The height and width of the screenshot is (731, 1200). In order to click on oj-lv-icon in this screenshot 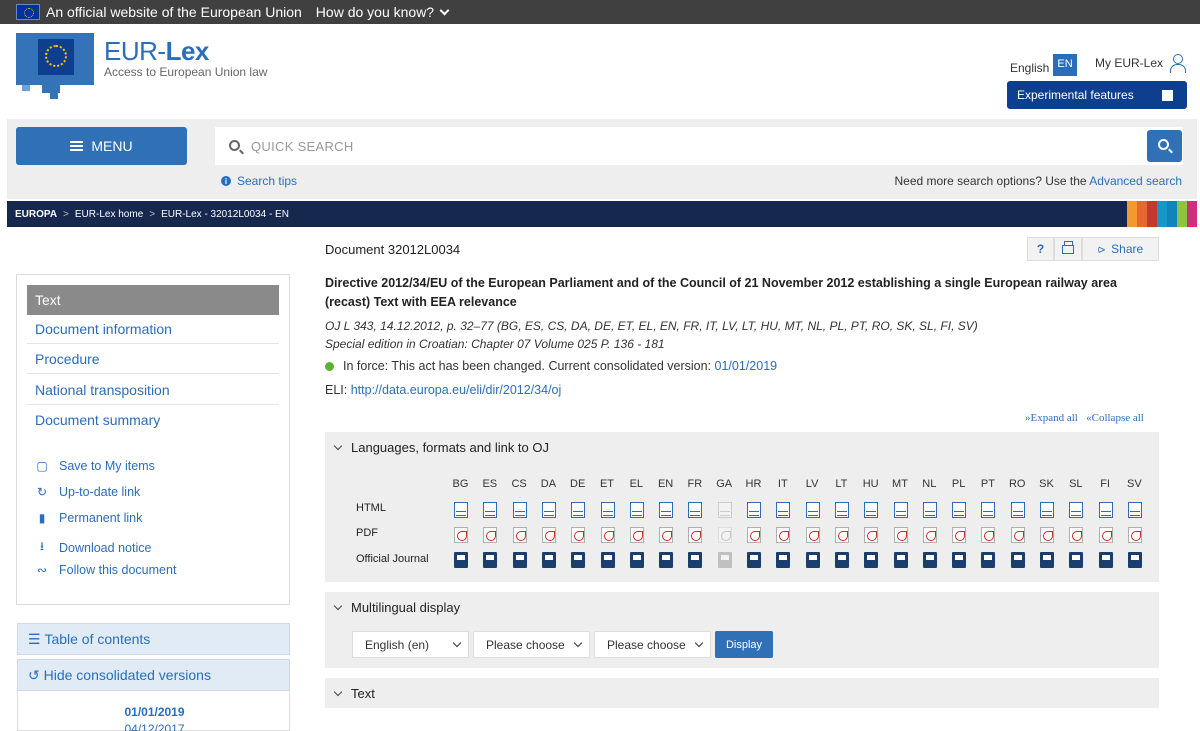, I will do `click(812, 560)`.